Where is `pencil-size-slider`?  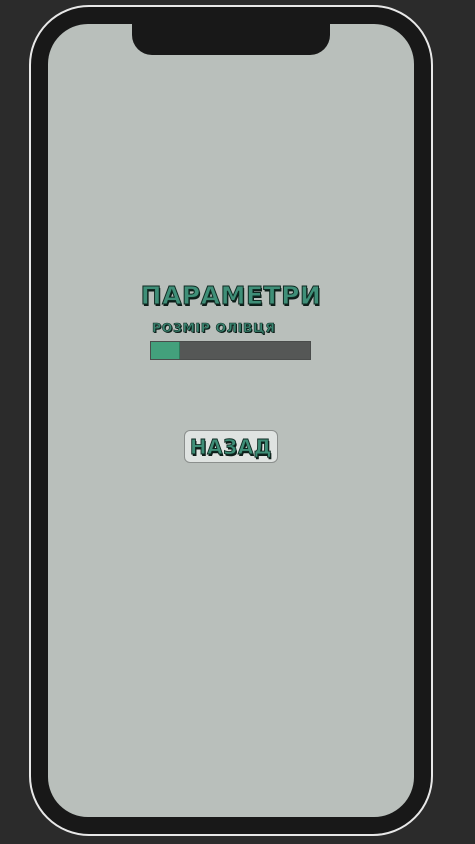
pencil-size-slider is located at coordinates (230, 350).